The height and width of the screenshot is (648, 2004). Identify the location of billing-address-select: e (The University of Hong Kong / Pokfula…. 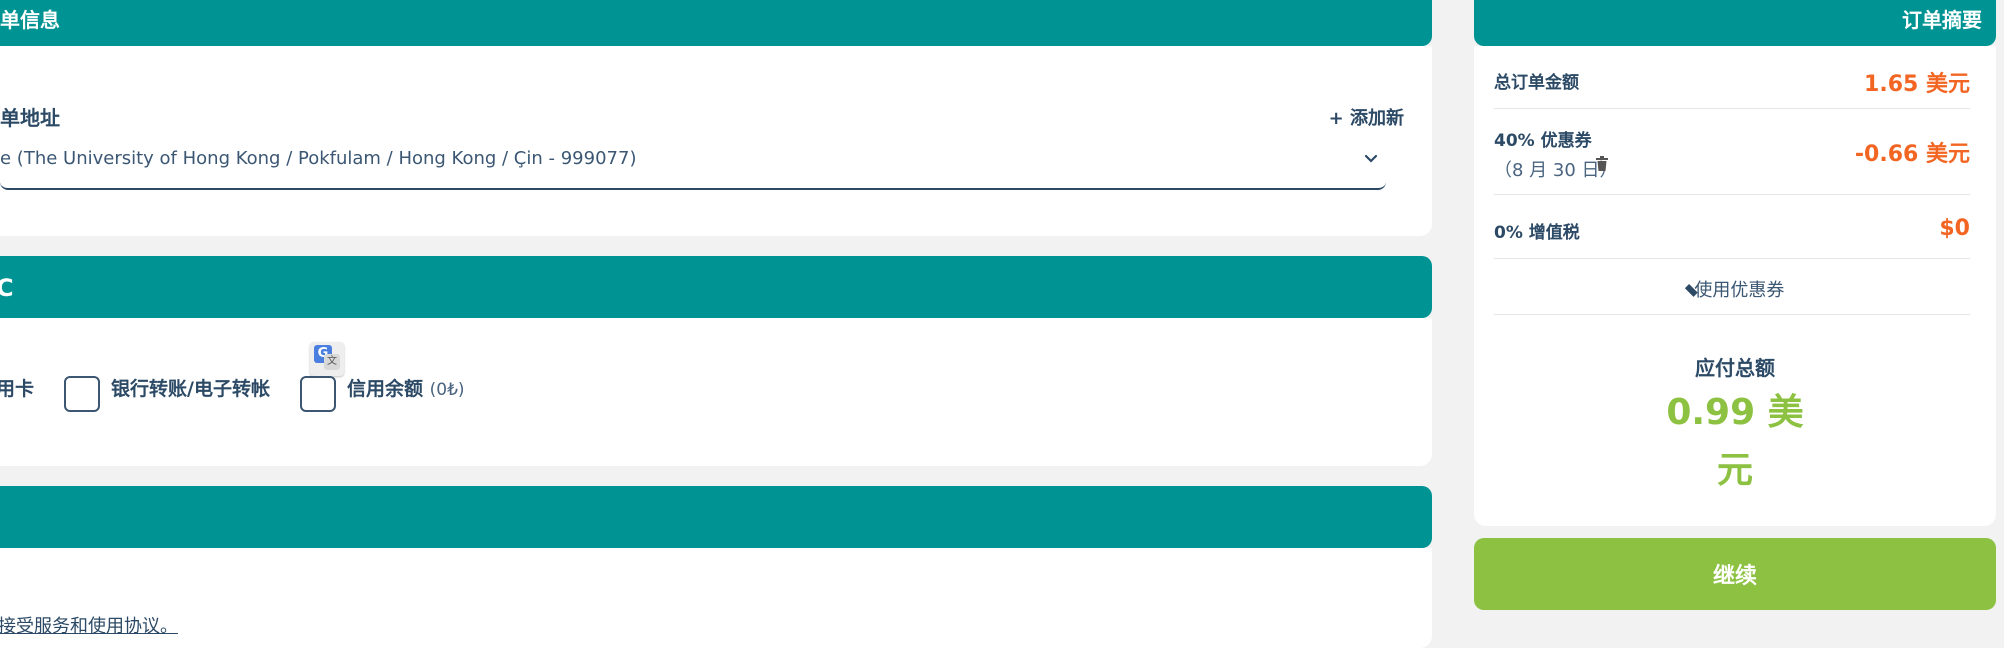
(693, 164).